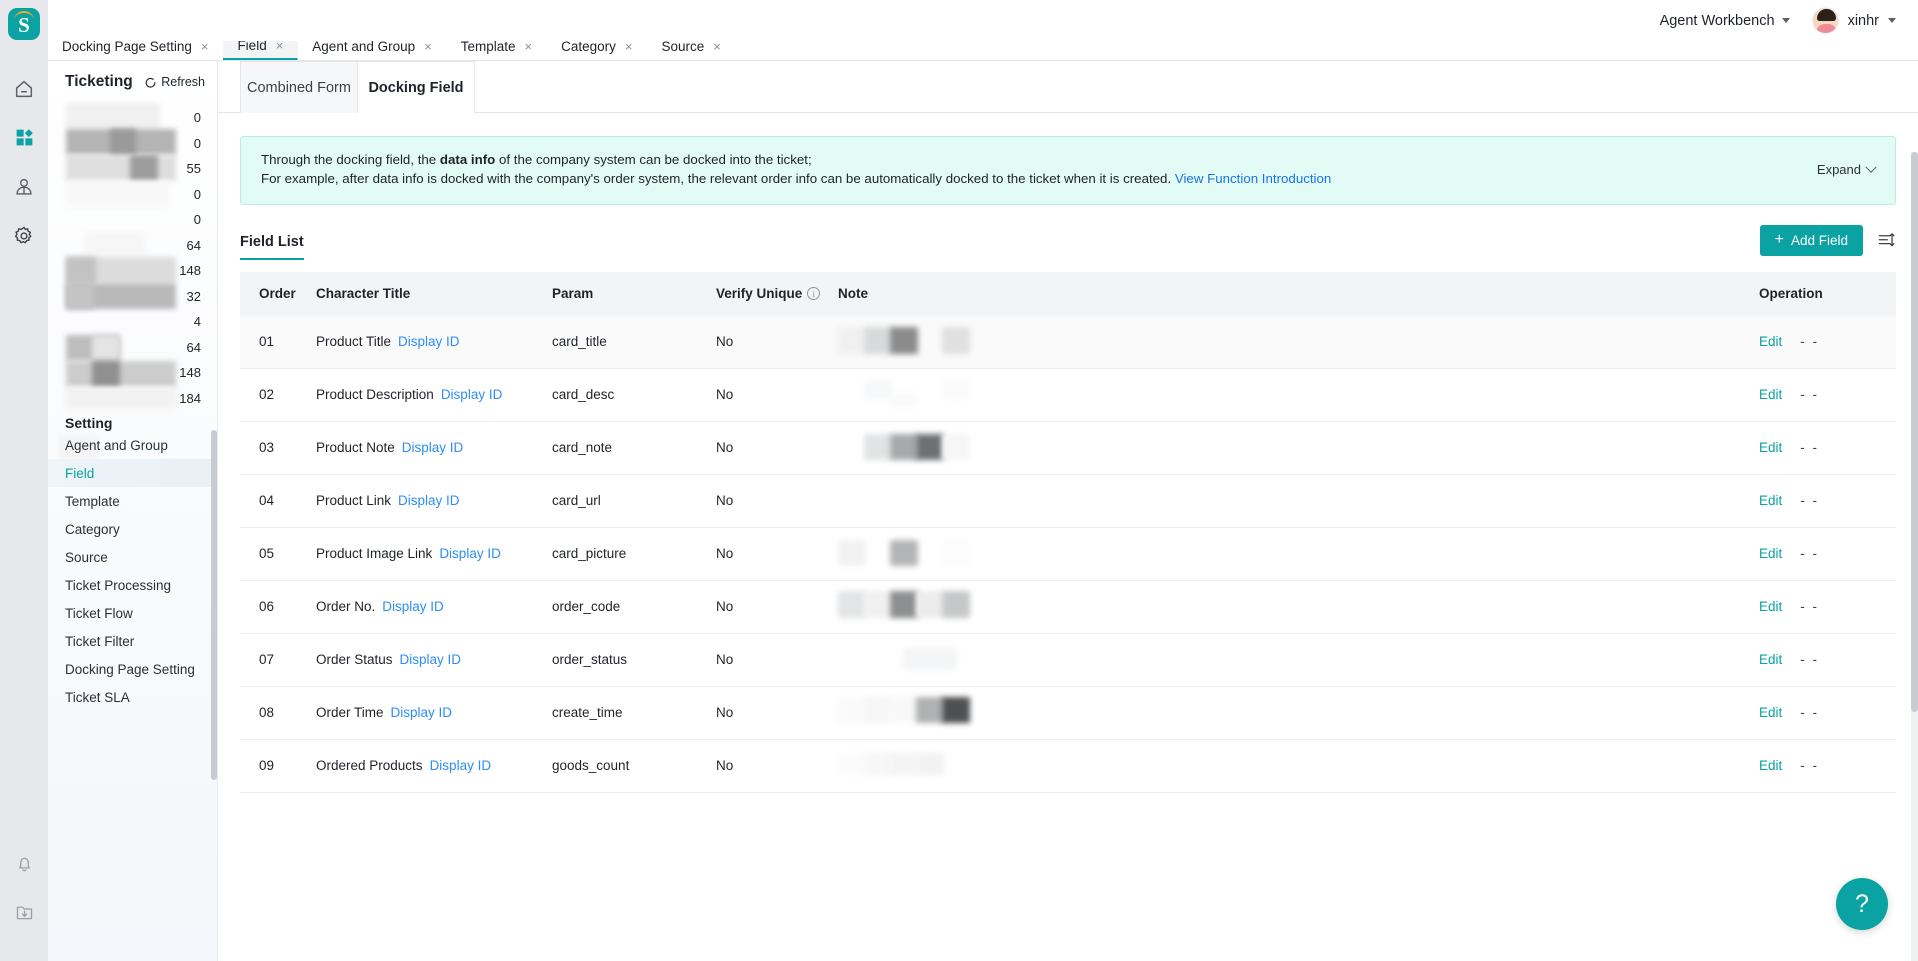 This screenshot has width=1918, height=961. What do you see at coordinates (1914, 432) in the screenshot?
I see `main-scrollbar-thumb` at bounding box center [1914, 432].